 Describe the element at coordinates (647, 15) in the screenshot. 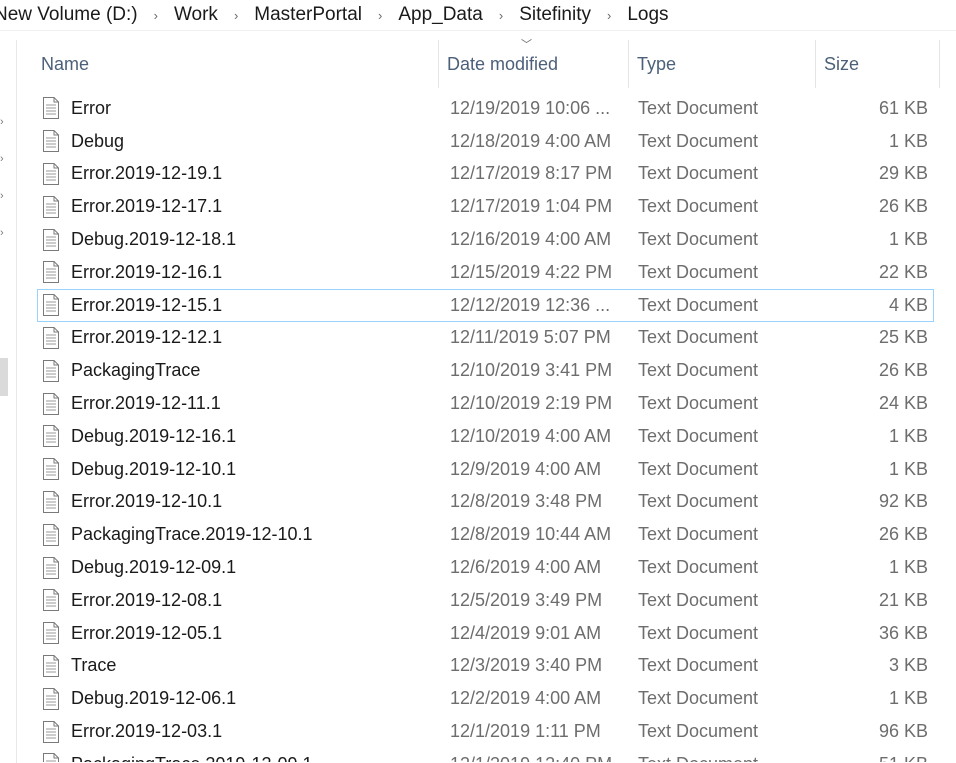

I see `breadcrumb-item: Logs` at that location.